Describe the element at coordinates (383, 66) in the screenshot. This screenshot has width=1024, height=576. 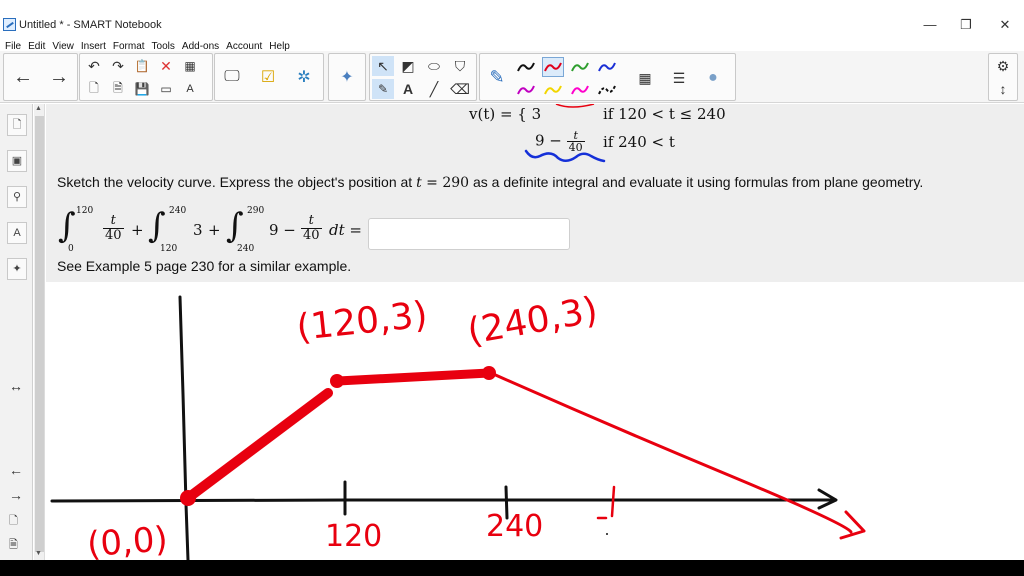
I see `select-icon: ↖` at that location.